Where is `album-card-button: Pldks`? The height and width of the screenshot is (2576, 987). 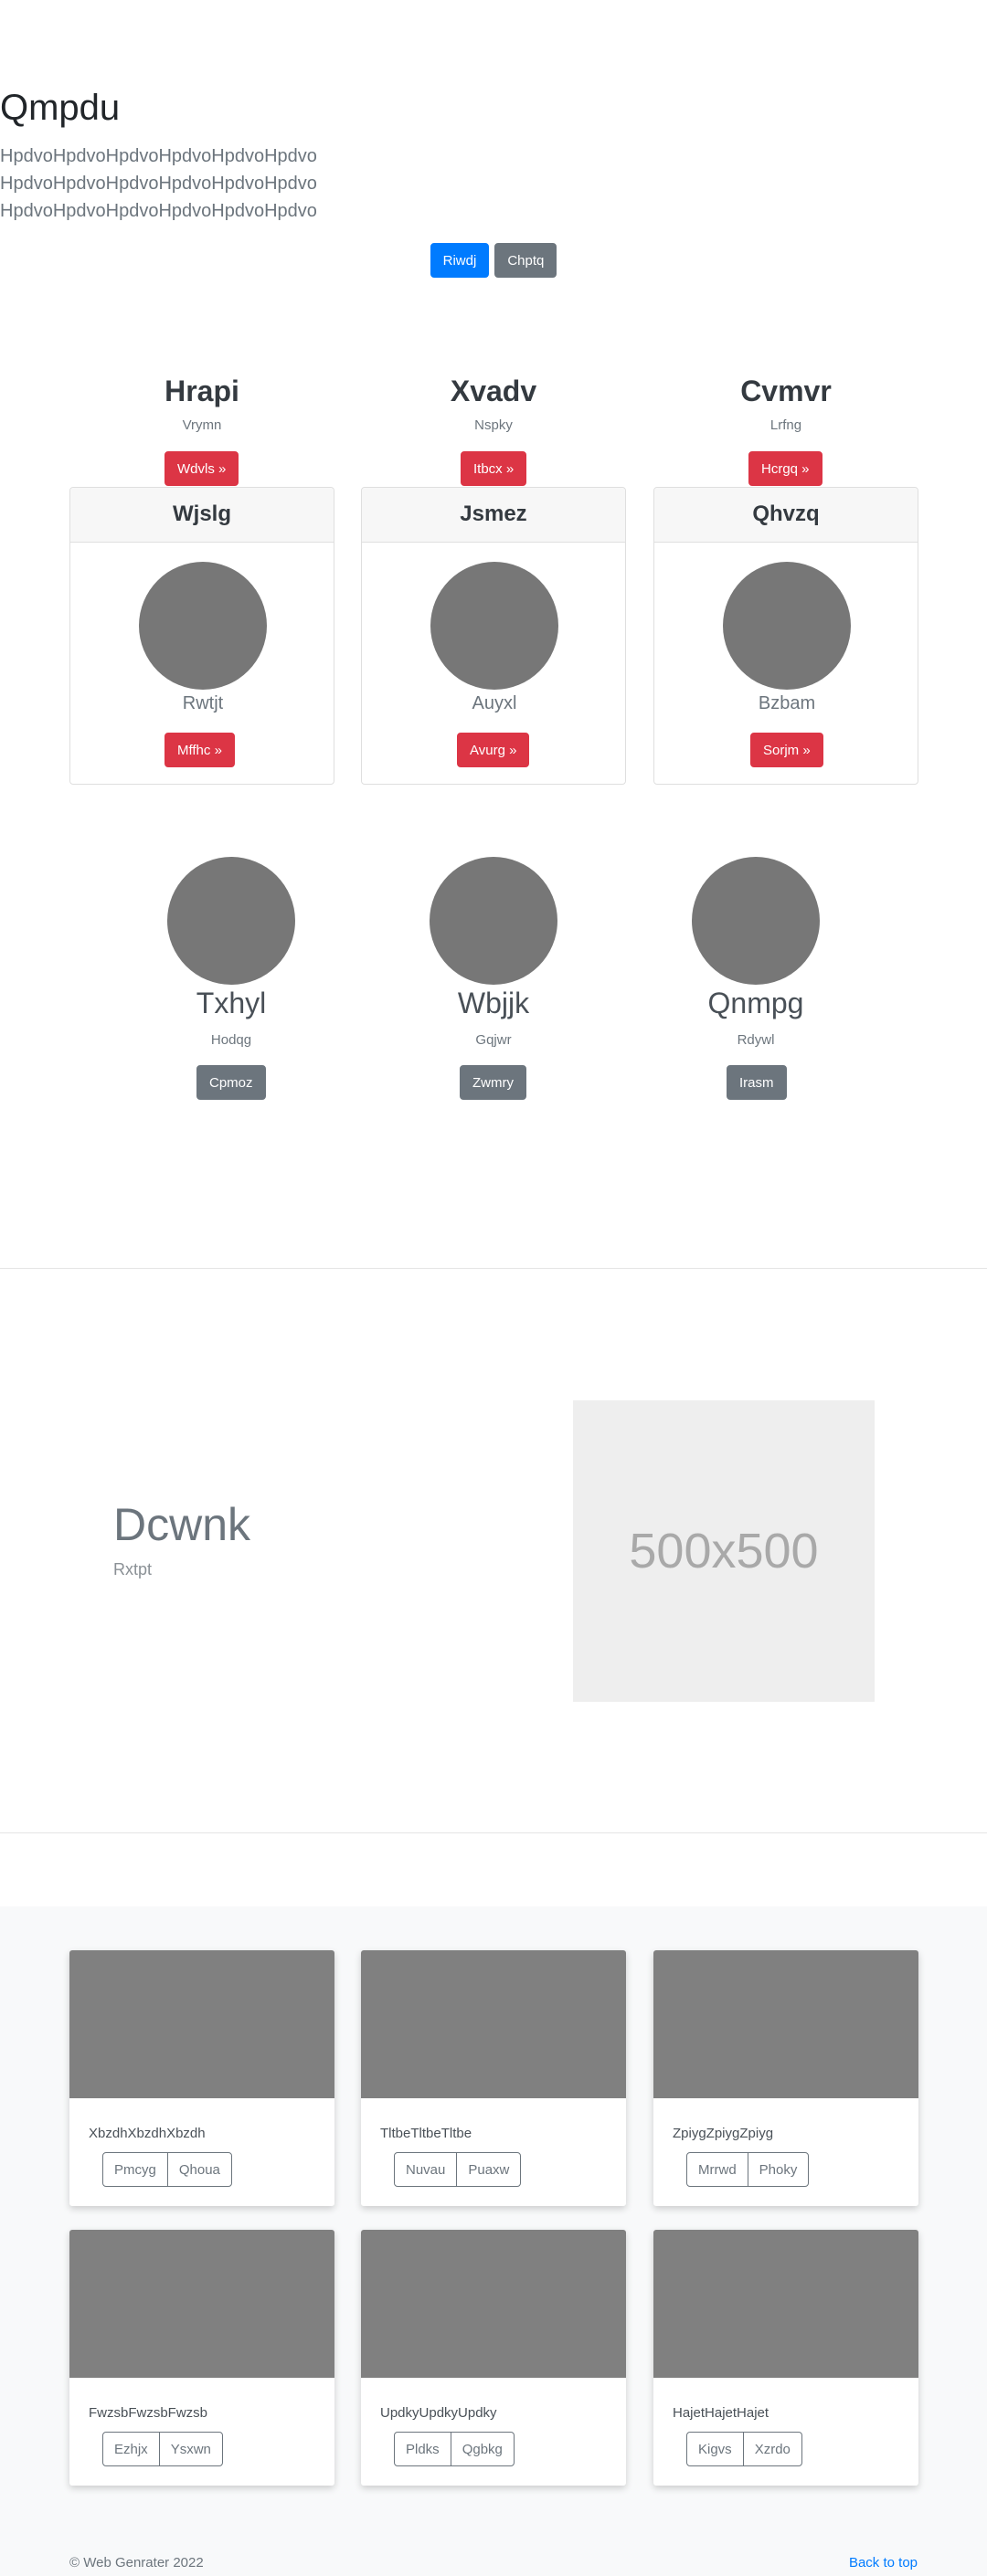
album-card-button: Pldks is located at coordinates (422, 2449).